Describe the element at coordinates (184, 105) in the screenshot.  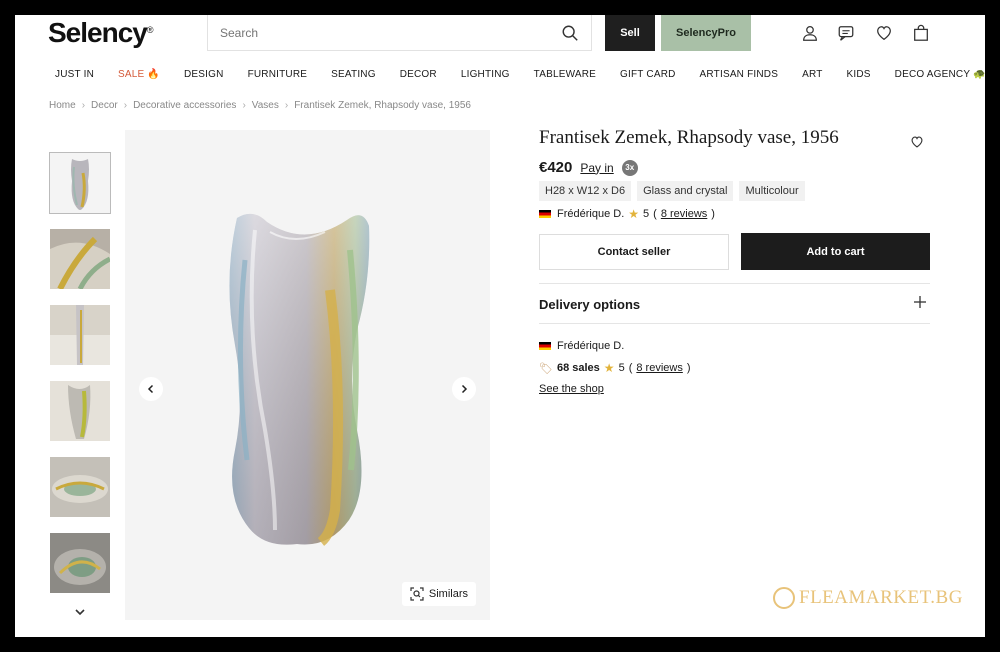
I see `breadcrumb-decorative-accessories: Decorative accessories` at that location.